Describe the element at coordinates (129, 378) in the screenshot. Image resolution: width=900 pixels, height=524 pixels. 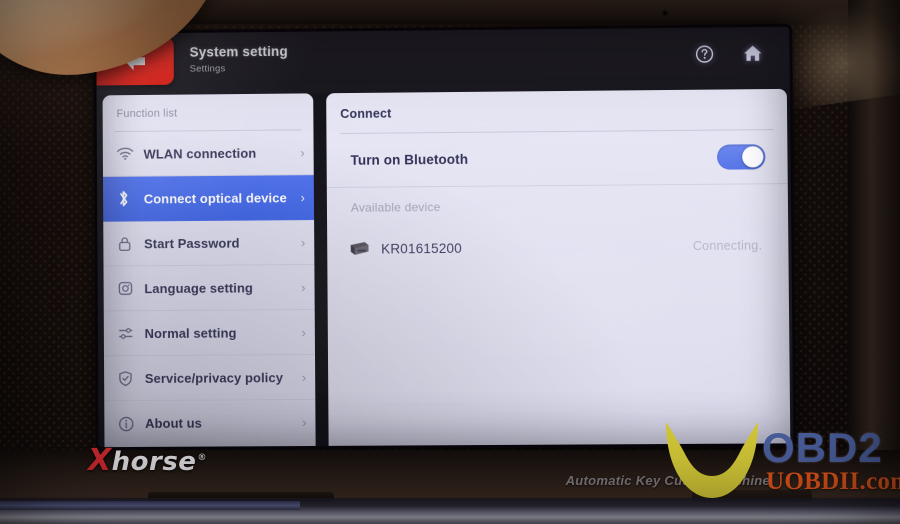
I see `shield-icon` at that location.